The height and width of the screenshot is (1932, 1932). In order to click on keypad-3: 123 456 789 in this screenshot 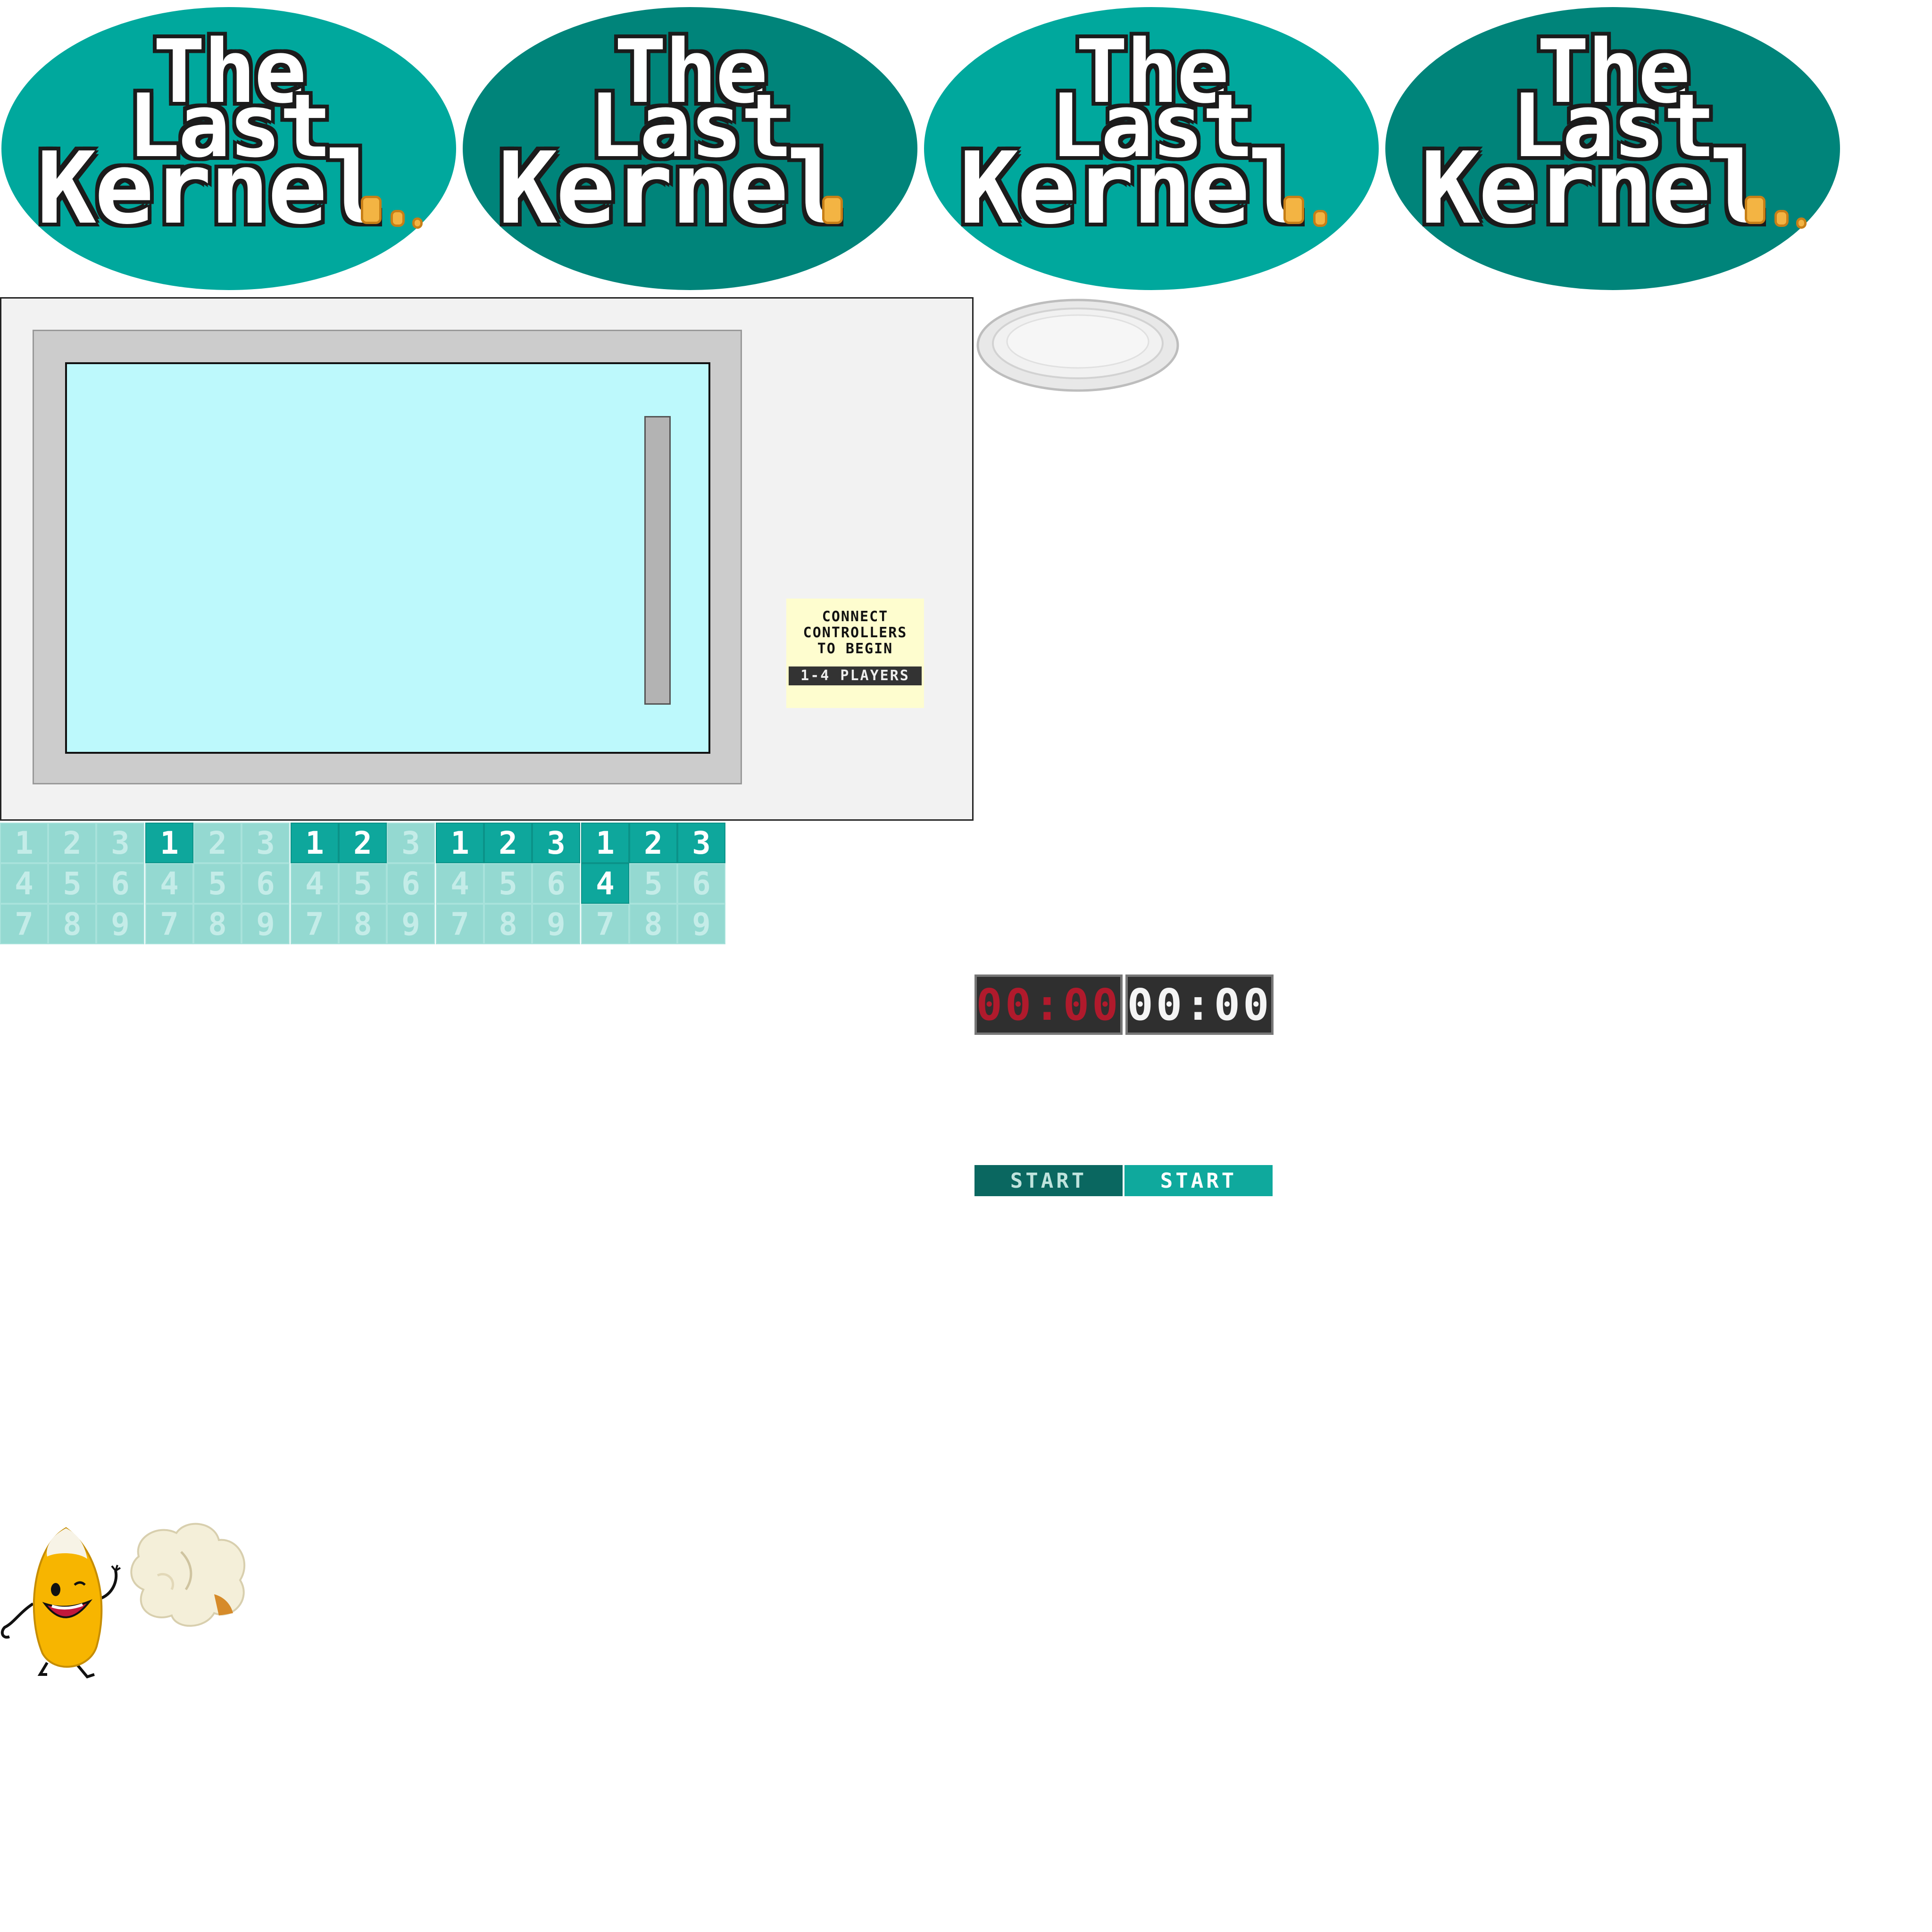, I will do `click(508, 883)`.